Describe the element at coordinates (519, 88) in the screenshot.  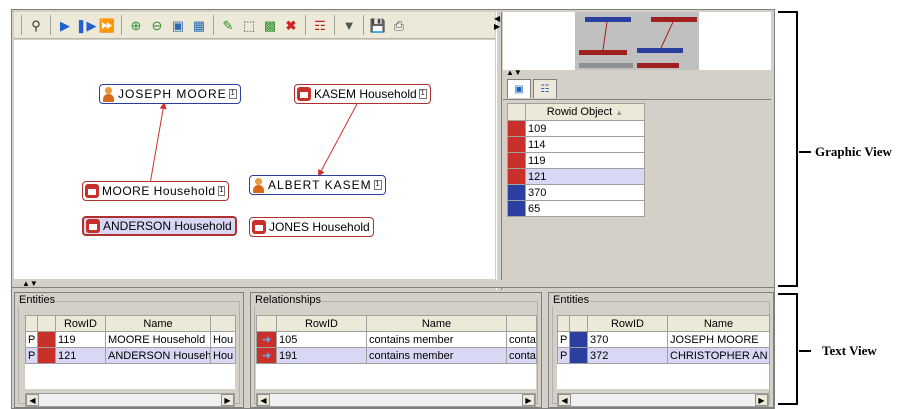
I see `tab-entity-list: ▣` at that location.